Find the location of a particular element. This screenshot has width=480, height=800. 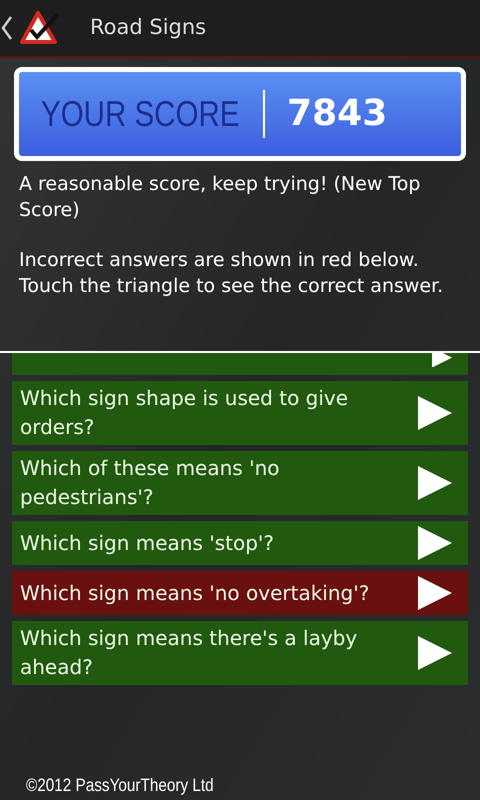

question-text: Which sign means there's a layby ahead? is located at coordinates (189, 653).